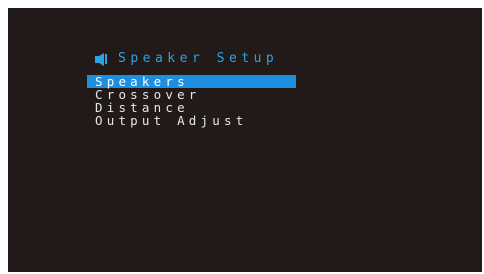  I want to click on menu-header: Speaker Setup, so click(186, 59).